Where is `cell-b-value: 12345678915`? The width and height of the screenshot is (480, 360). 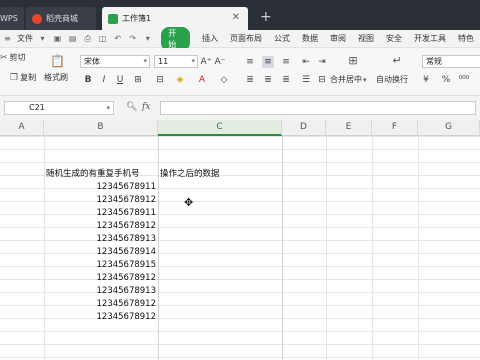
cell-b-value: 12345678915 is located at coordinates (101, 265).